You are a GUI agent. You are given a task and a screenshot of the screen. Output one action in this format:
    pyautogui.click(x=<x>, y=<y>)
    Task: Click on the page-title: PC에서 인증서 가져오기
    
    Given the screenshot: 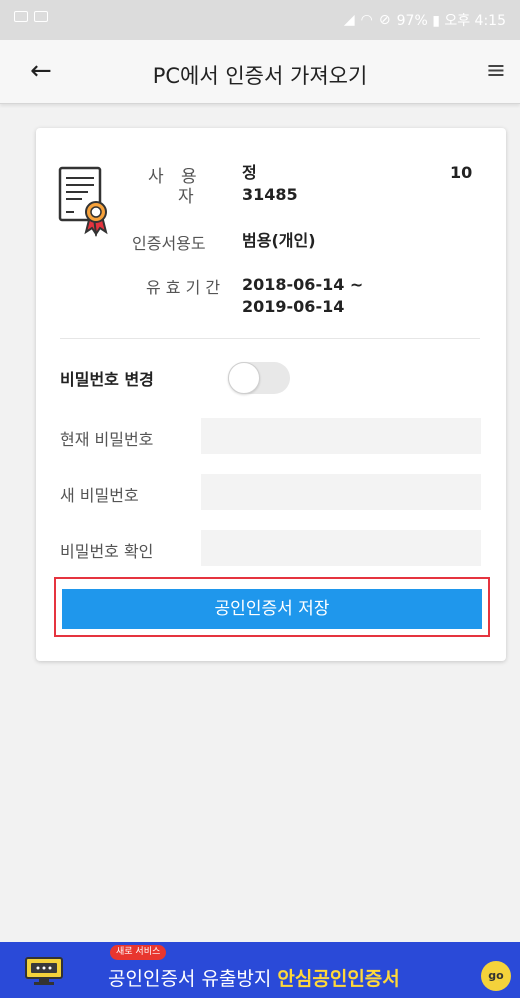 What is the action you would take?
    pyautogui.click(x=260, y=76)
    